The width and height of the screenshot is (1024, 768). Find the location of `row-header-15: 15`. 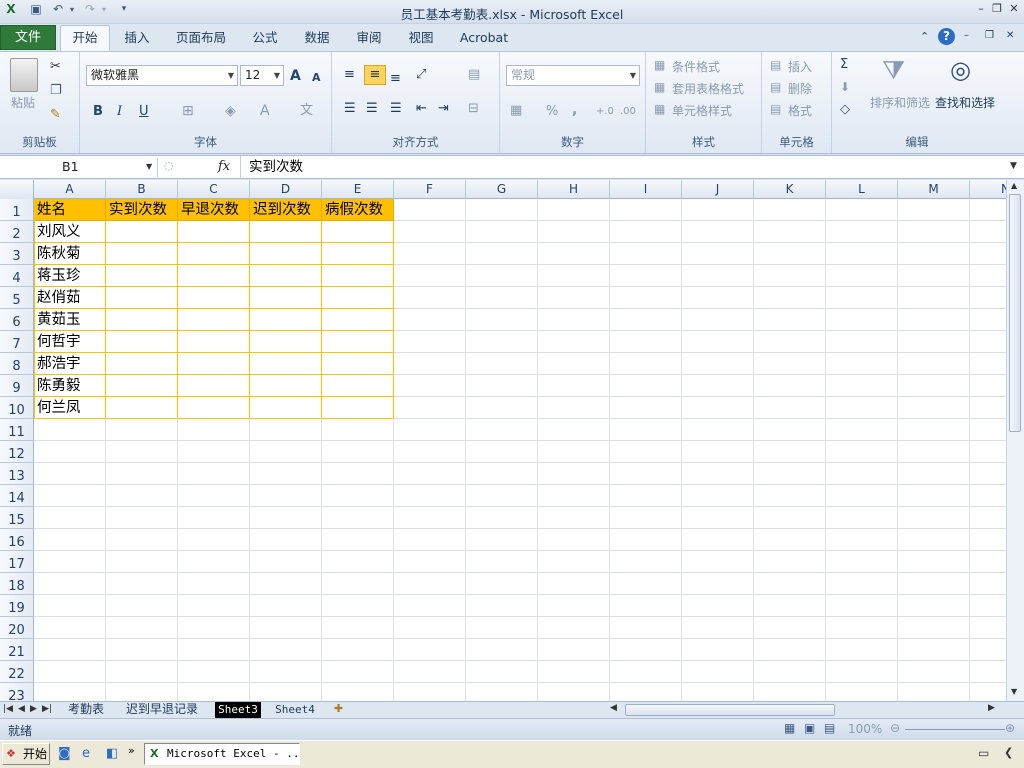

row-header-15: 15 is located at coordinates (17, 518).